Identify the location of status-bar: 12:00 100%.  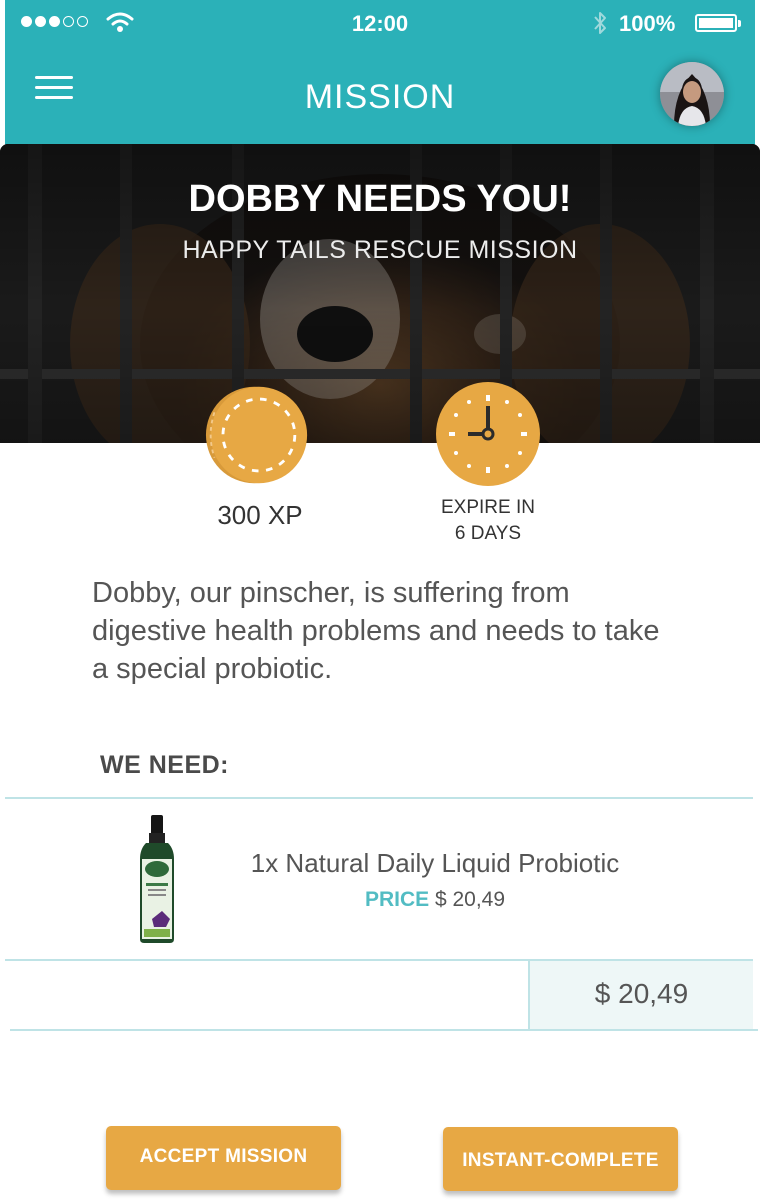
(380, 24).